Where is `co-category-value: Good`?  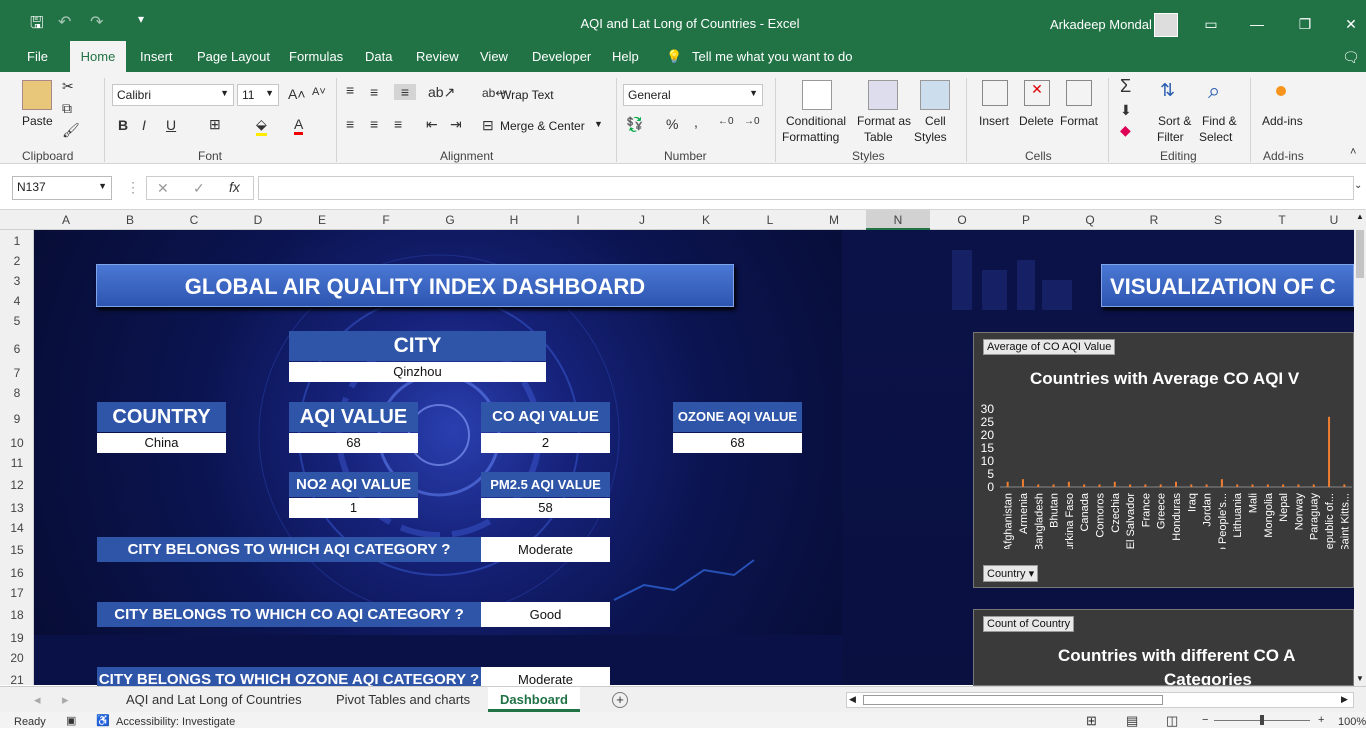 co-category-value: Good is located at coordinates (545, 614).